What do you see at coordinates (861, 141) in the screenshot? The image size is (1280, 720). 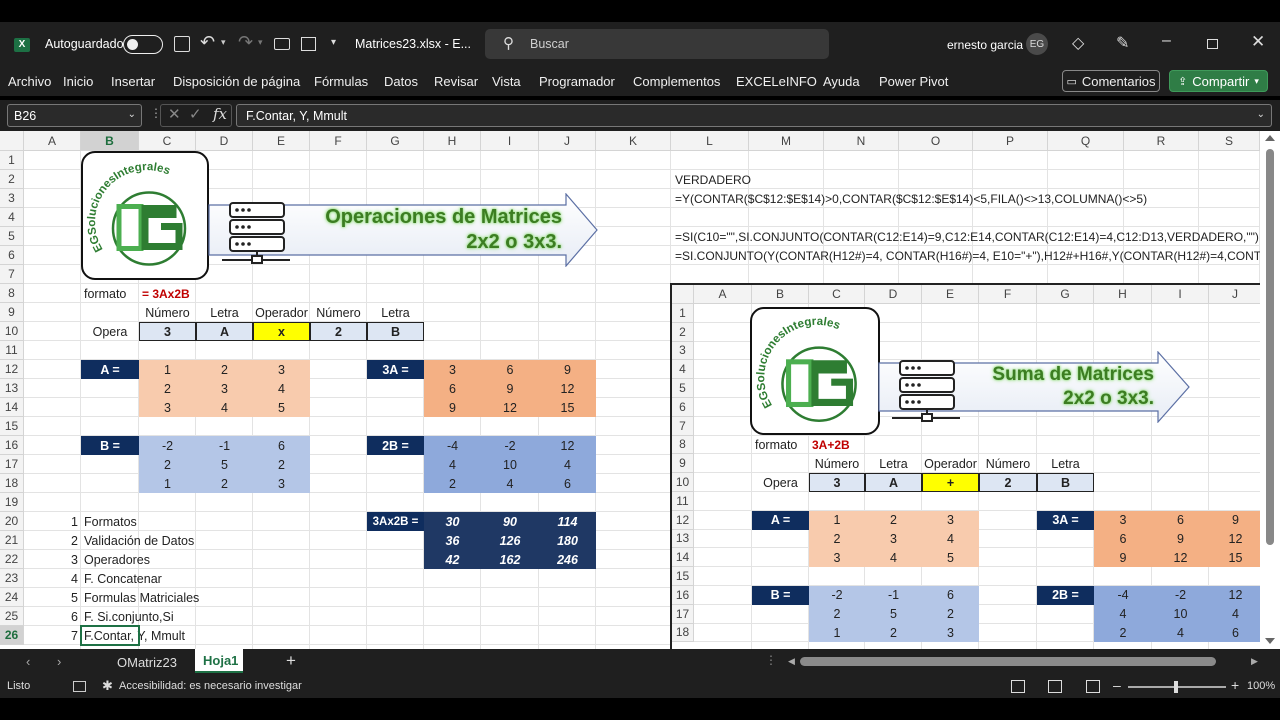 I see `column-header-n: N` at bounding box center [861, 141].